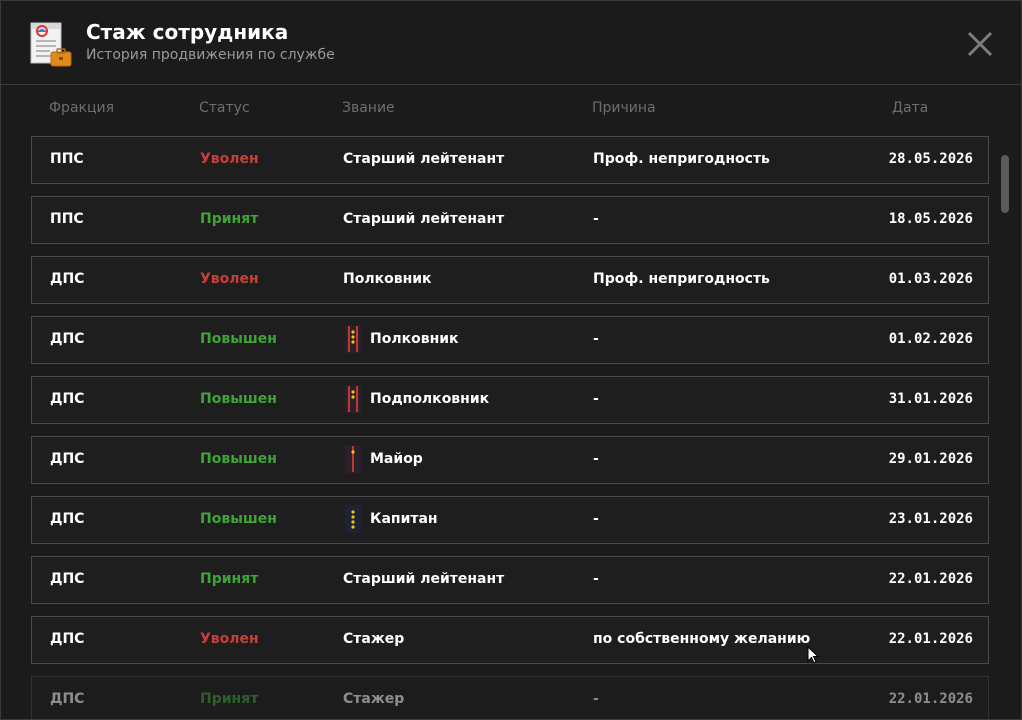  I want to click on table-row: ДПС Принят Старший лейтенант - 22.01.2026, so click(510, 580).